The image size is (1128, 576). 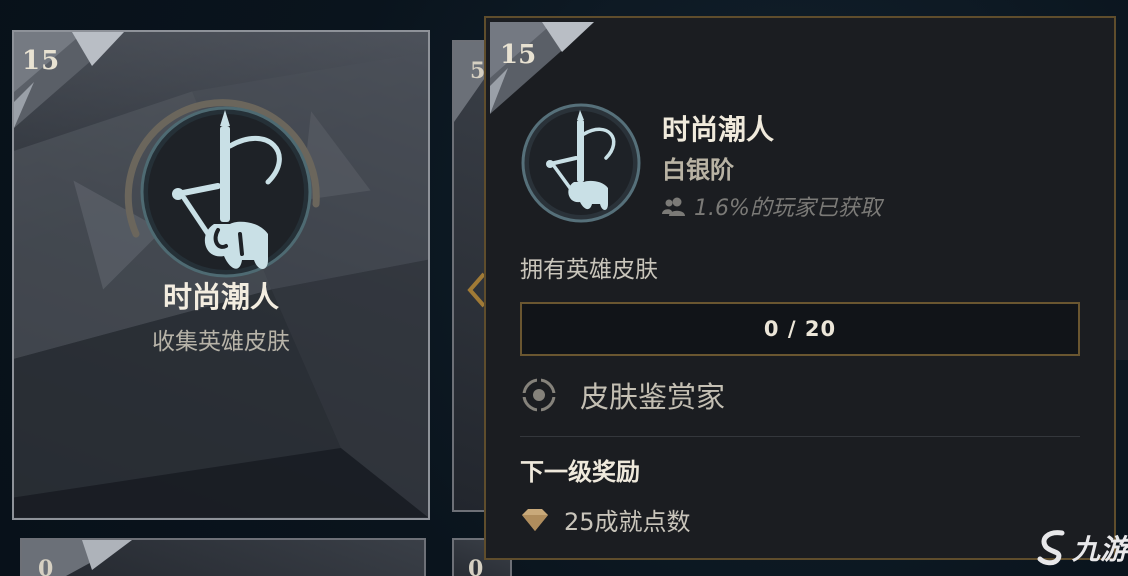 What do you see at coordinates (1122, 330) in the screenshot?
I see `edge-card-fragment` at bounding box center [1122, 330].